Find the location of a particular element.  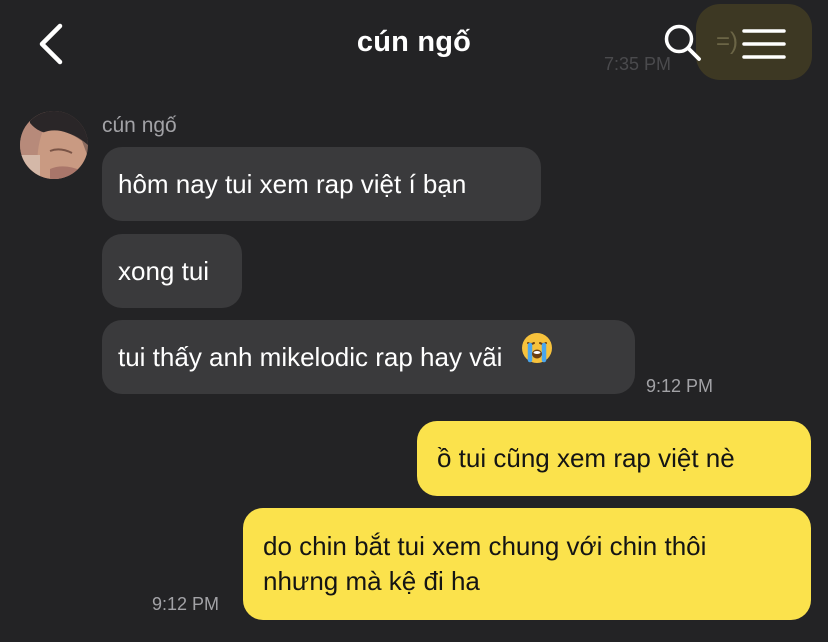

message-text: ồ tui cũng xem rap việt nè is located at coordinates (586, 458).